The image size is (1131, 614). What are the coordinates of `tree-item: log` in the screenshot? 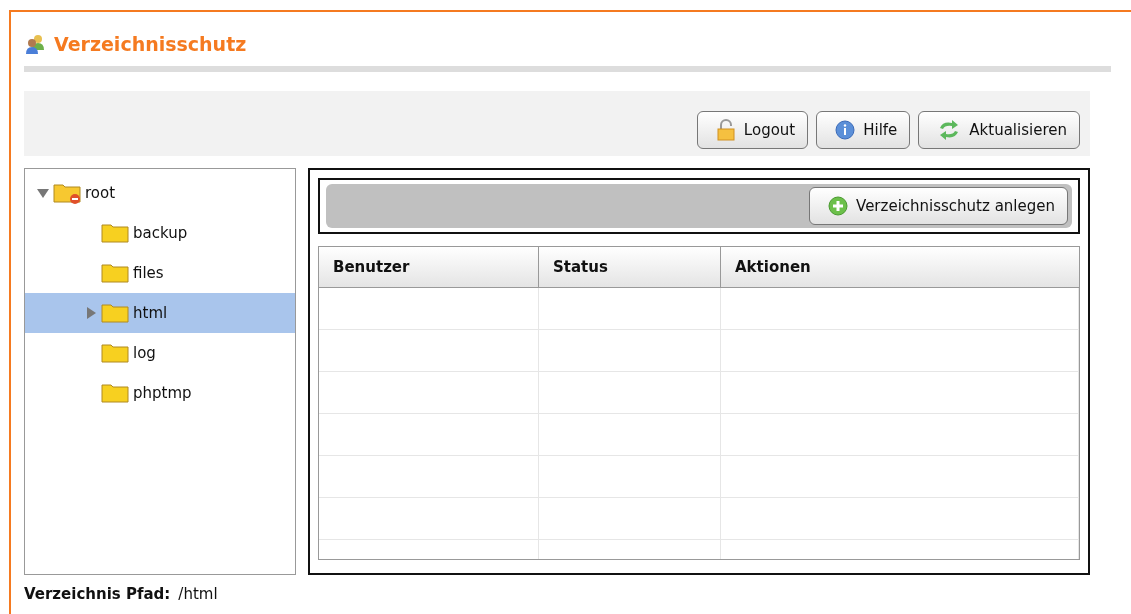 It's located at (160, 353).